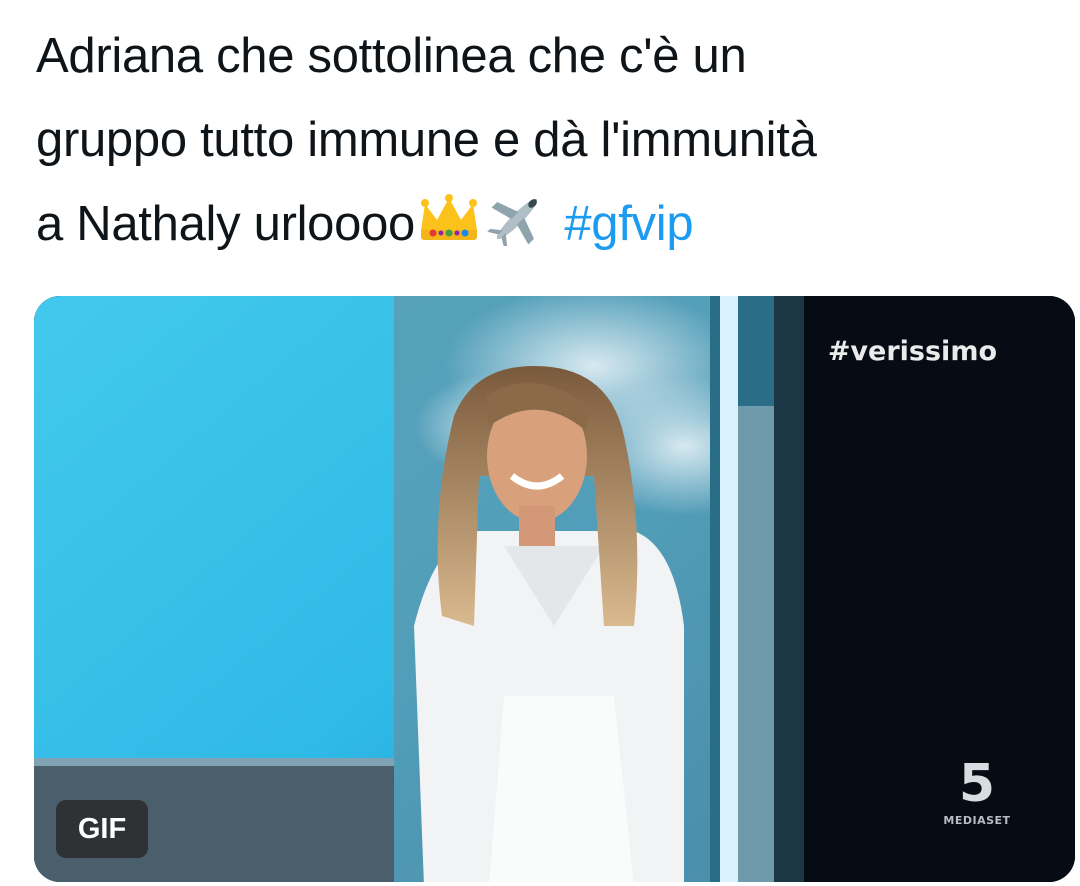  I want to click on channel-logo-number: 5, so click(977, 784).